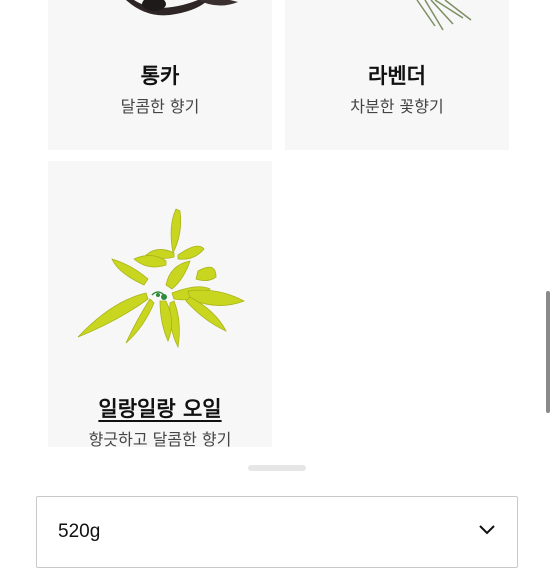  What do you see at coordinates (161, 278) in the screenshot?
I see `ylang-ylang-flower-image` at bounding box center [161, 278].